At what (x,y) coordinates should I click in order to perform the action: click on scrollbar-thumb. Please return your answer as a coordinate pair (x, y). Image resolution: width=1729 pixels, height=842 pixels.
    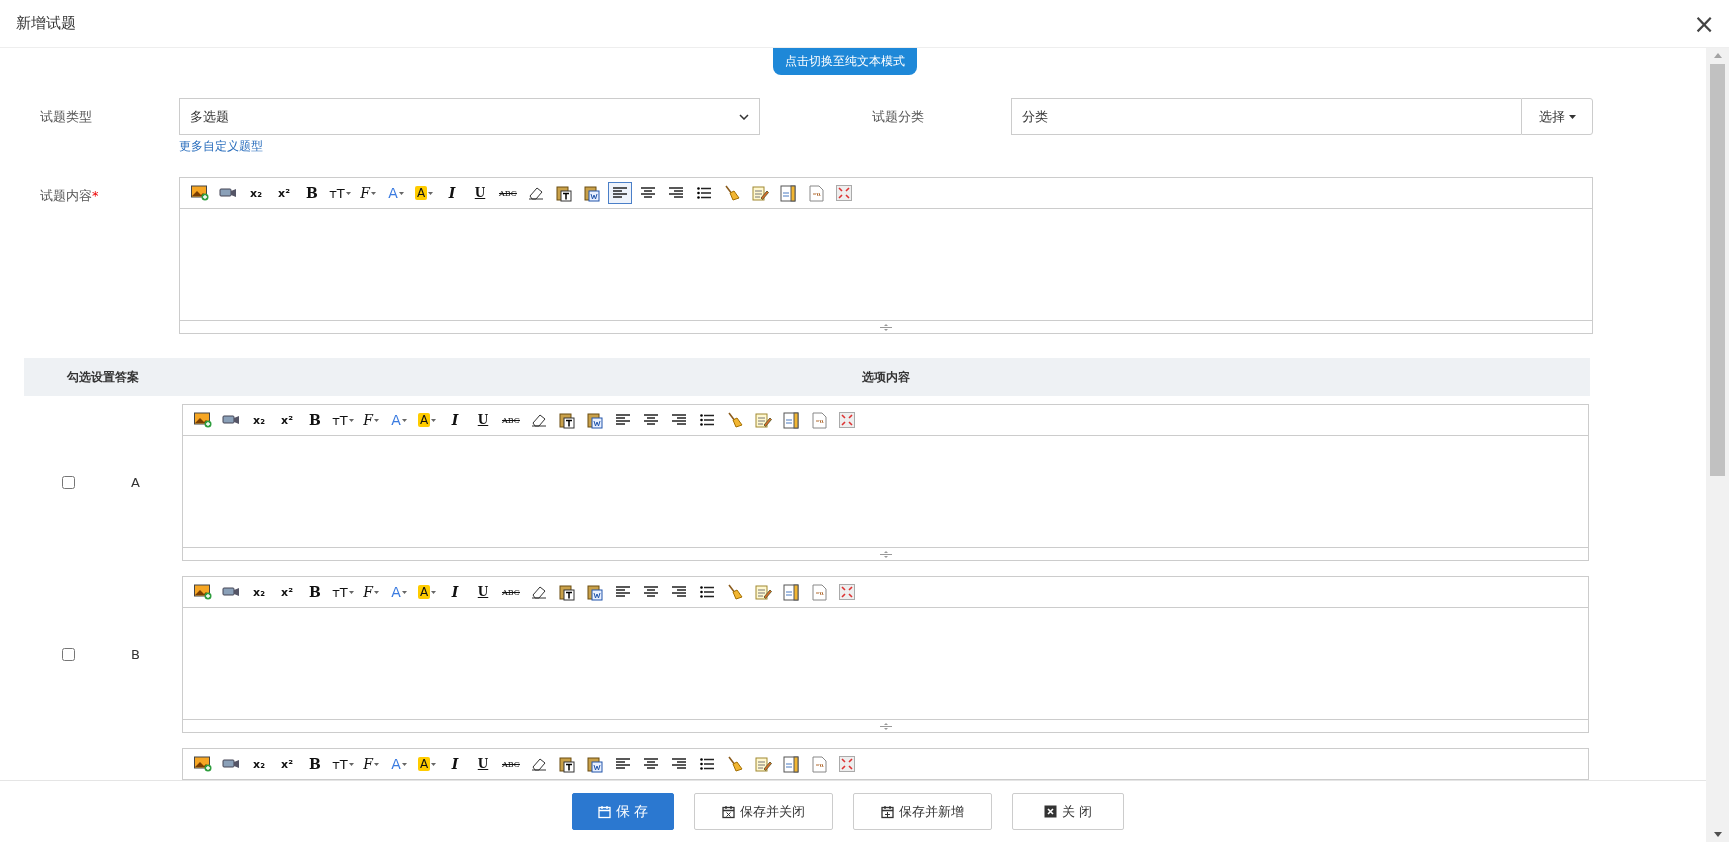
    Looking at the image, I should click on (1717, 270).